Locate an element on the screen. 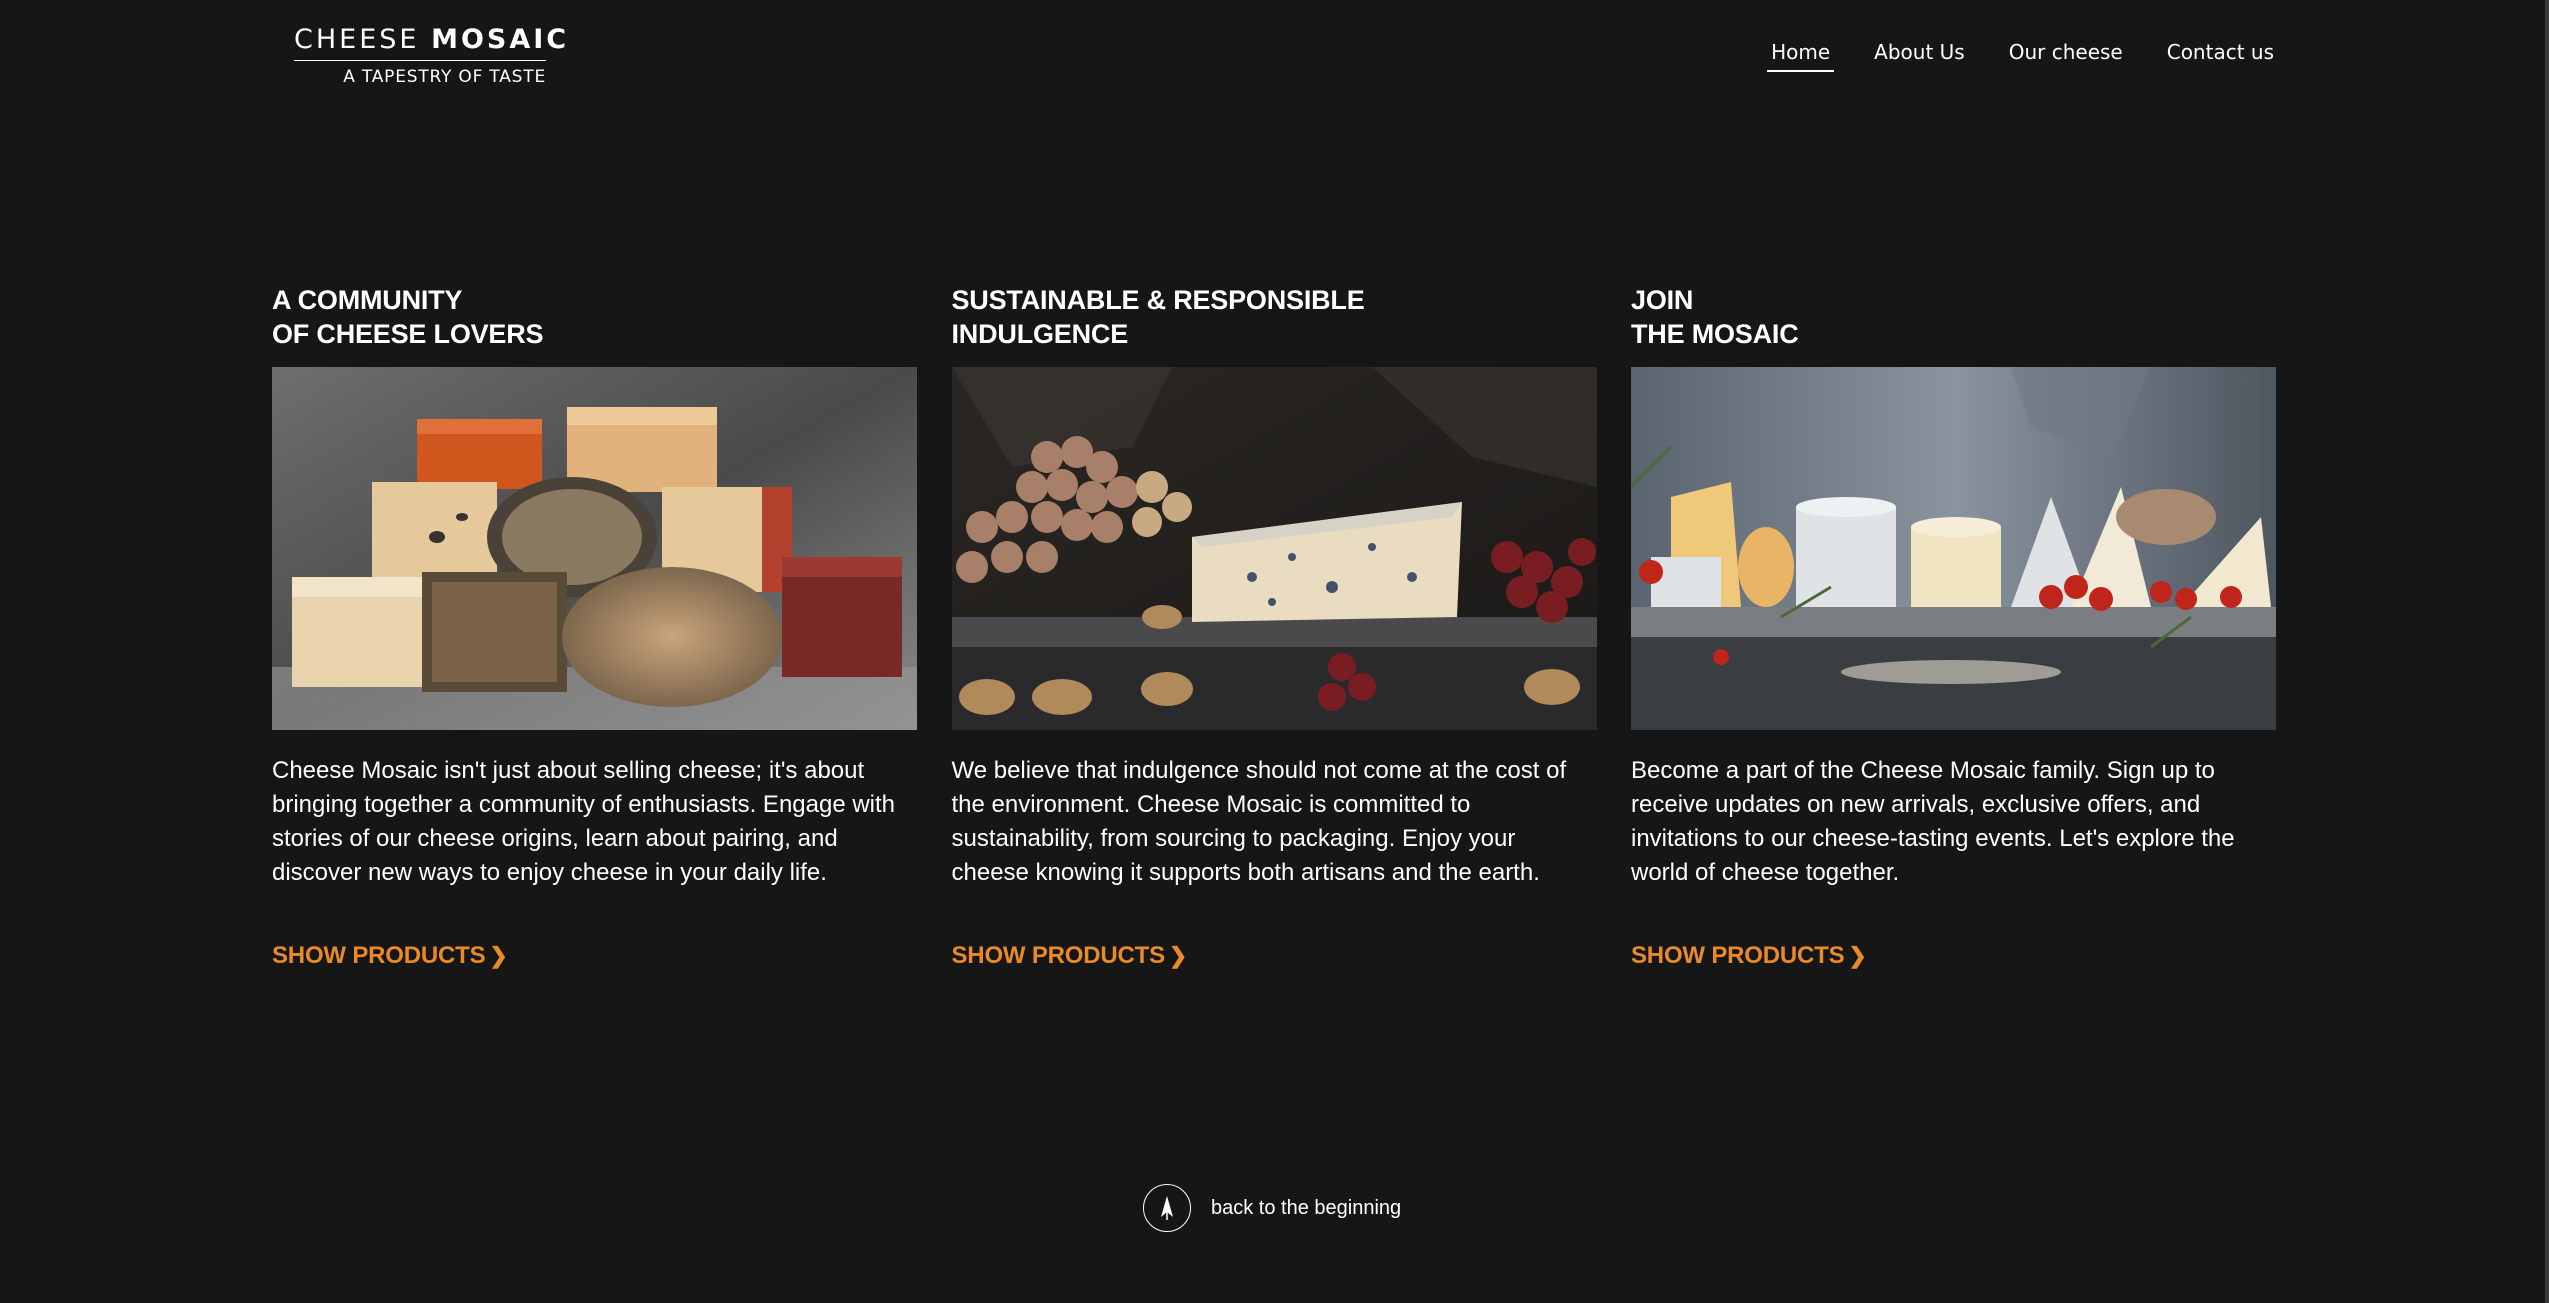 This screenshot has height=1303, width=2549. card-title-line2: INDULGENCE is located at coordinates (1040, 334).